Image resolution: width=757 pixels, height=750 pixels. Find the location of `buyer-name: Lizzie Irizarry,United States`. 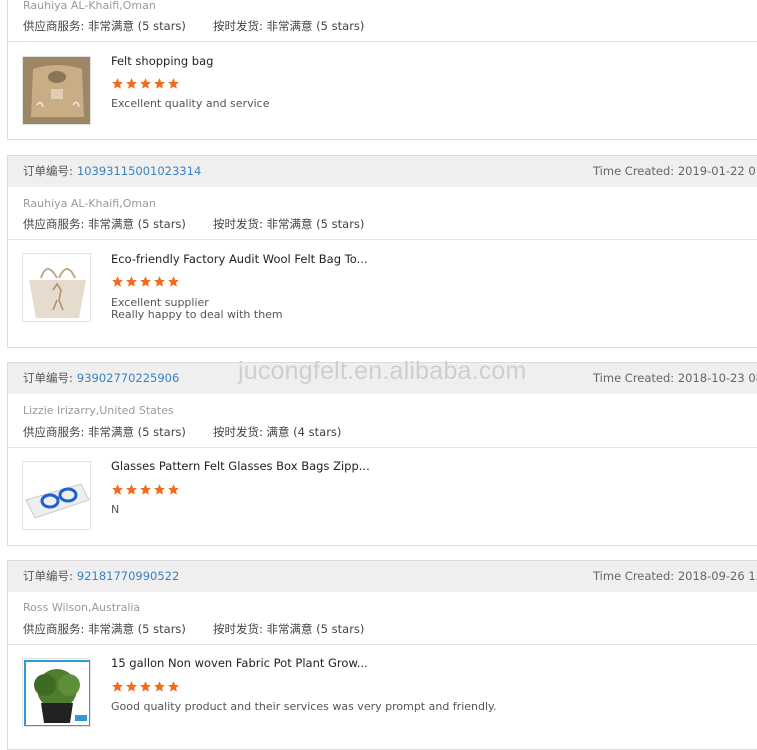

buyer-name: Lizzie Irizarry,United States is located at coordinates (98, 410).